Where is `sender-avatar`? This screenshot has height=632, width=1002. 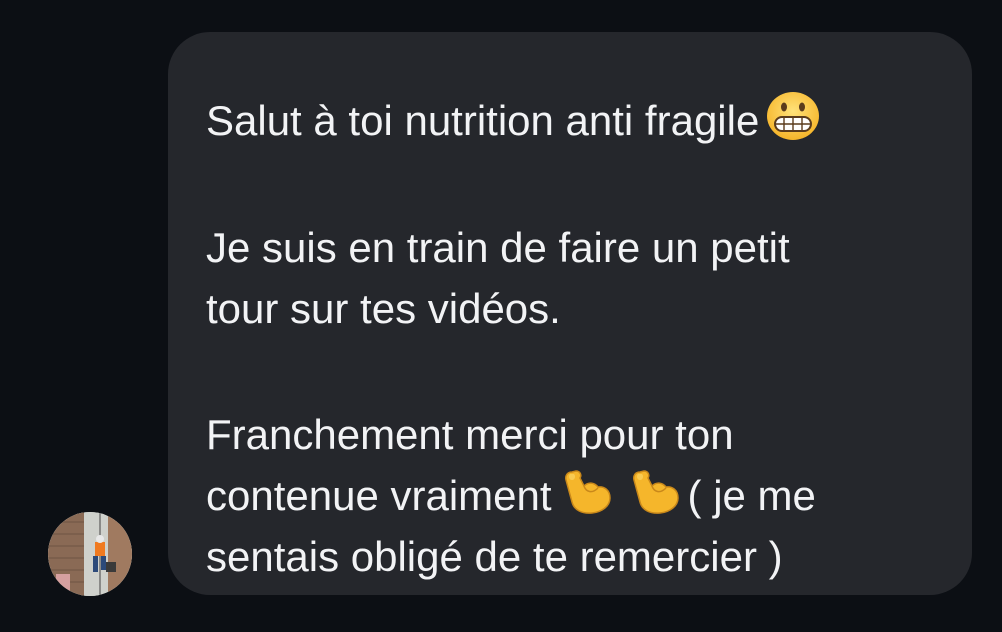 sender-avatar is located at coordinates (90, 554).